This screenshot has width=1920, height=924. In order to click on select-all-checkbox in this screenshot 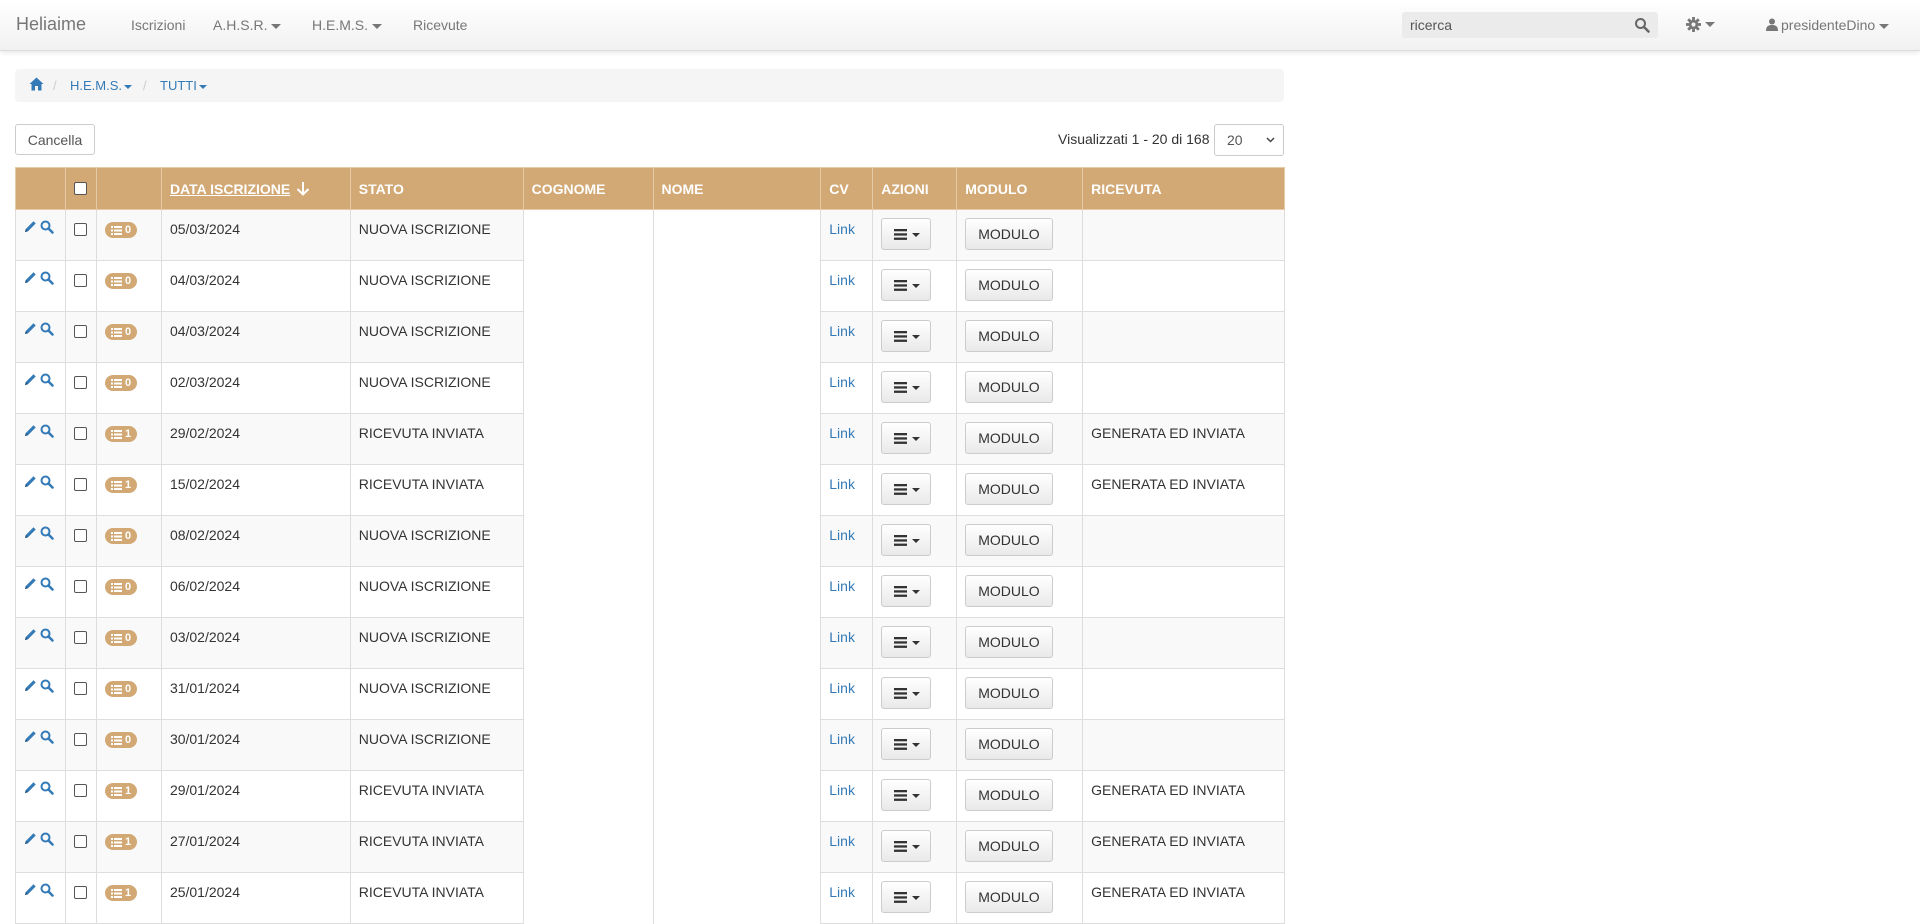, I will do `click(80, 188)`.